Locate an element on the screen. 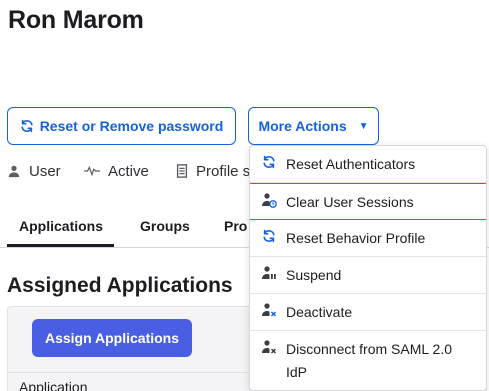 This screenshot has width=489, height=391. menu-item-reset-authenticators: Reset Authenticators is located at coordinates (368, 164).